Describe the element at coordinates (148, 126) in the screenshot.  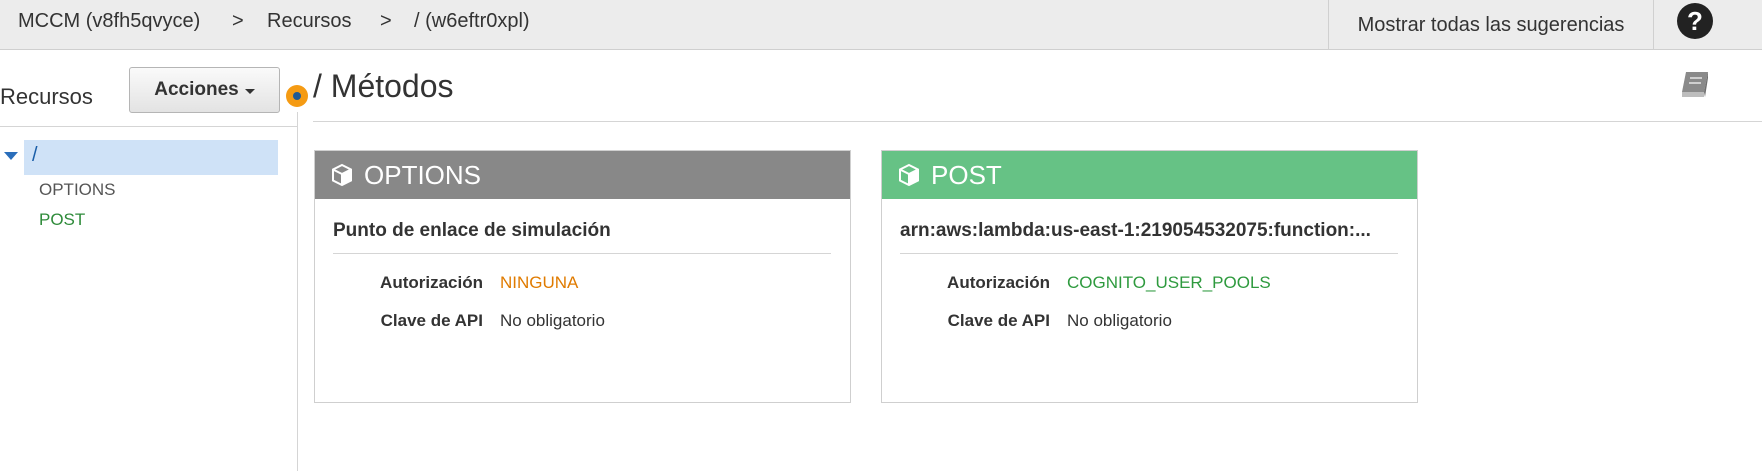
I see `panel-divider` at that location.